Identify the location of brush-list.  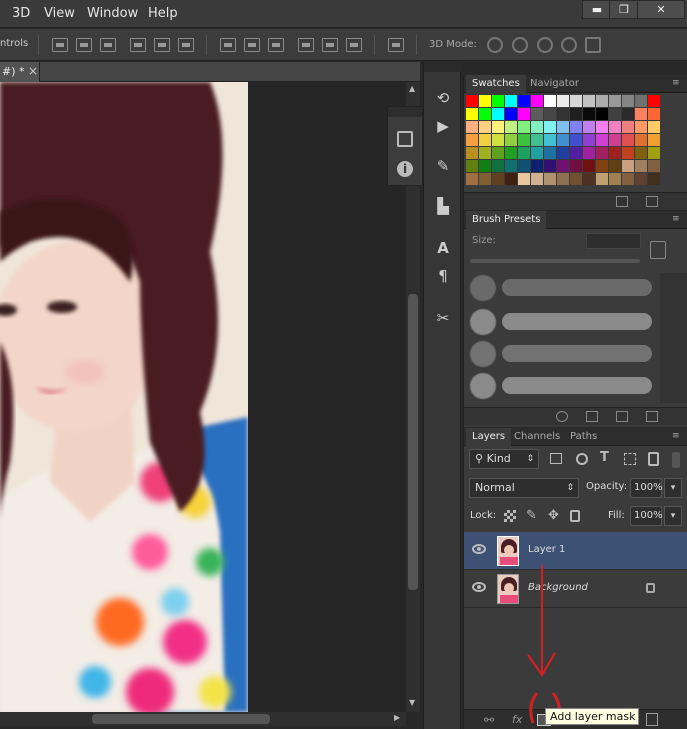
(561, 338).